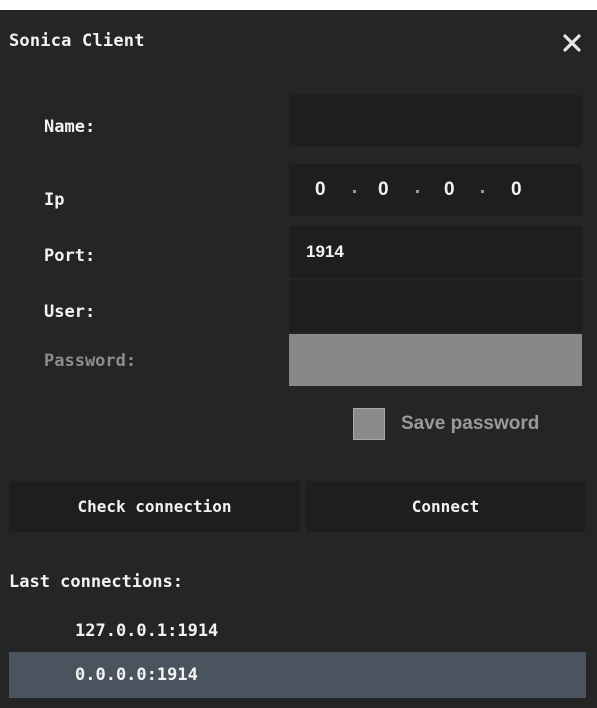 The image size is (597, 708). Describe the element at coordinates (70, 256) in the screenshot. I see `port-label: Port:` at that location.